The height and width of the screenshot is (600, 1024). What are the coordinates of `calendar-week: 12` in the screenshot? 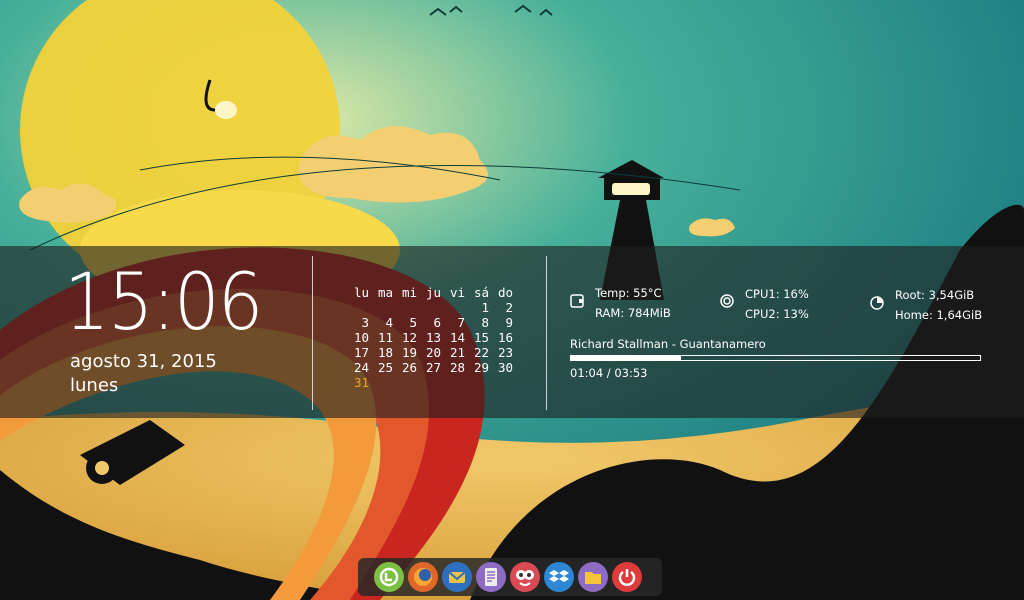 It's located at (429, 307).